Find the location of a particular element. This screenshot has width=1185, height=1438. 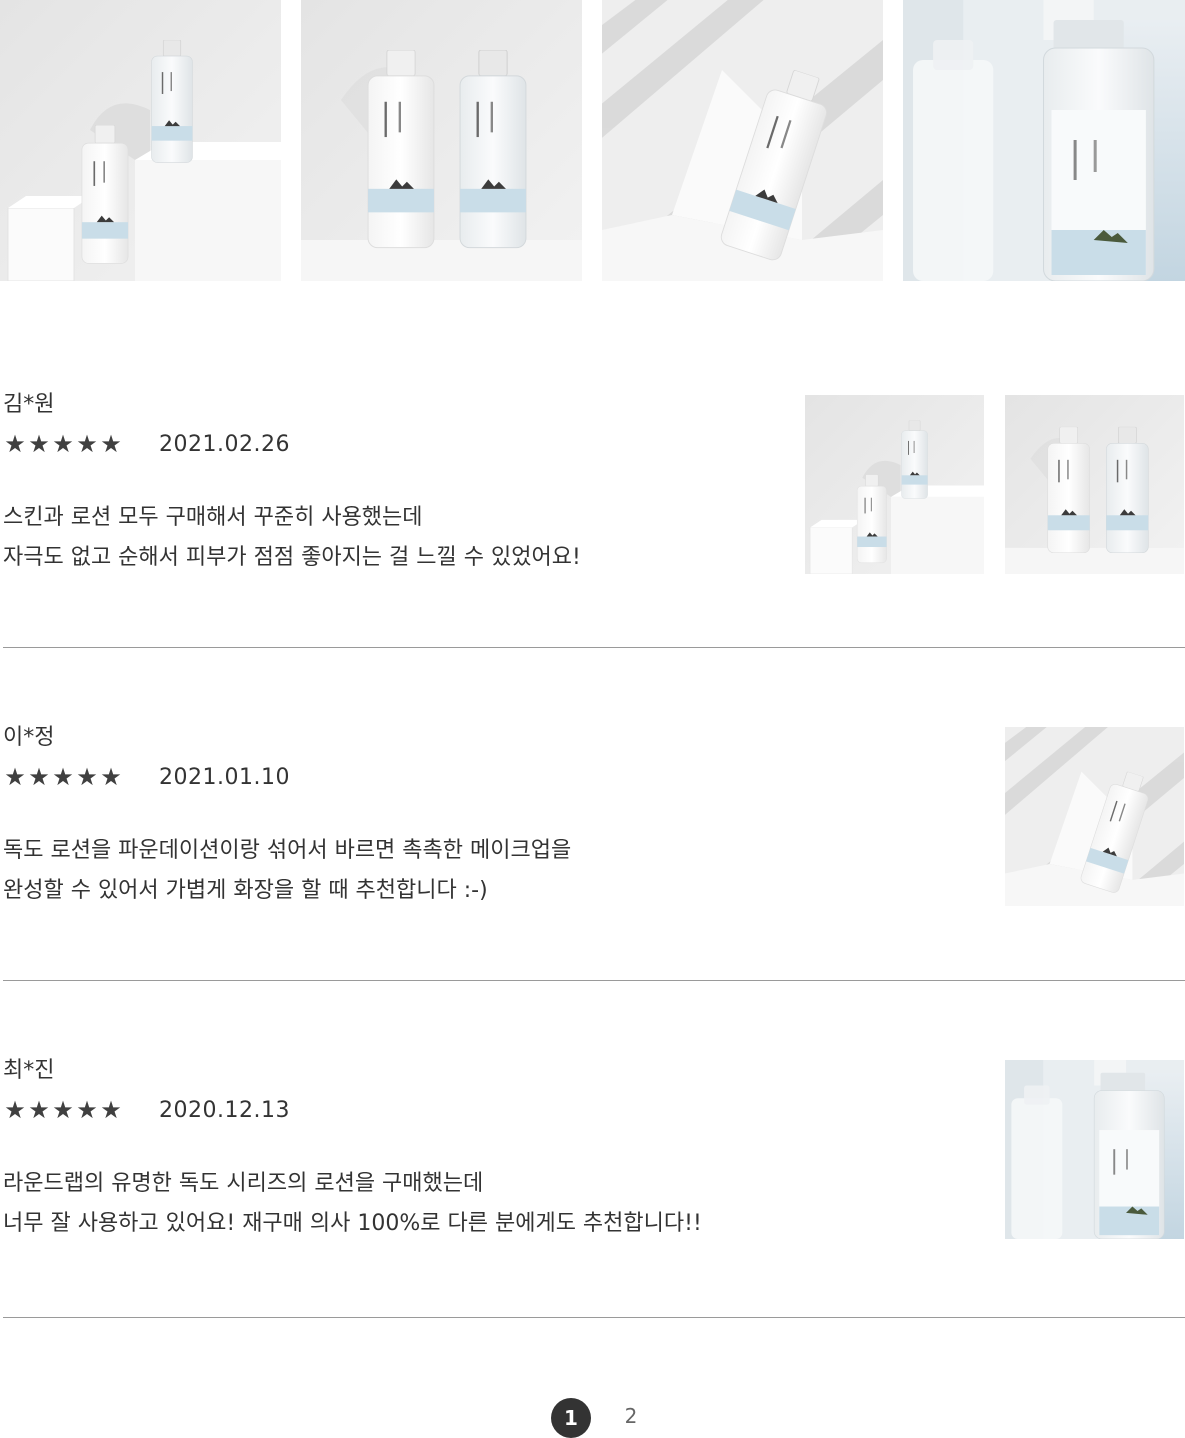

gallery-image-4-picture is located at coordinates (1044, 140).